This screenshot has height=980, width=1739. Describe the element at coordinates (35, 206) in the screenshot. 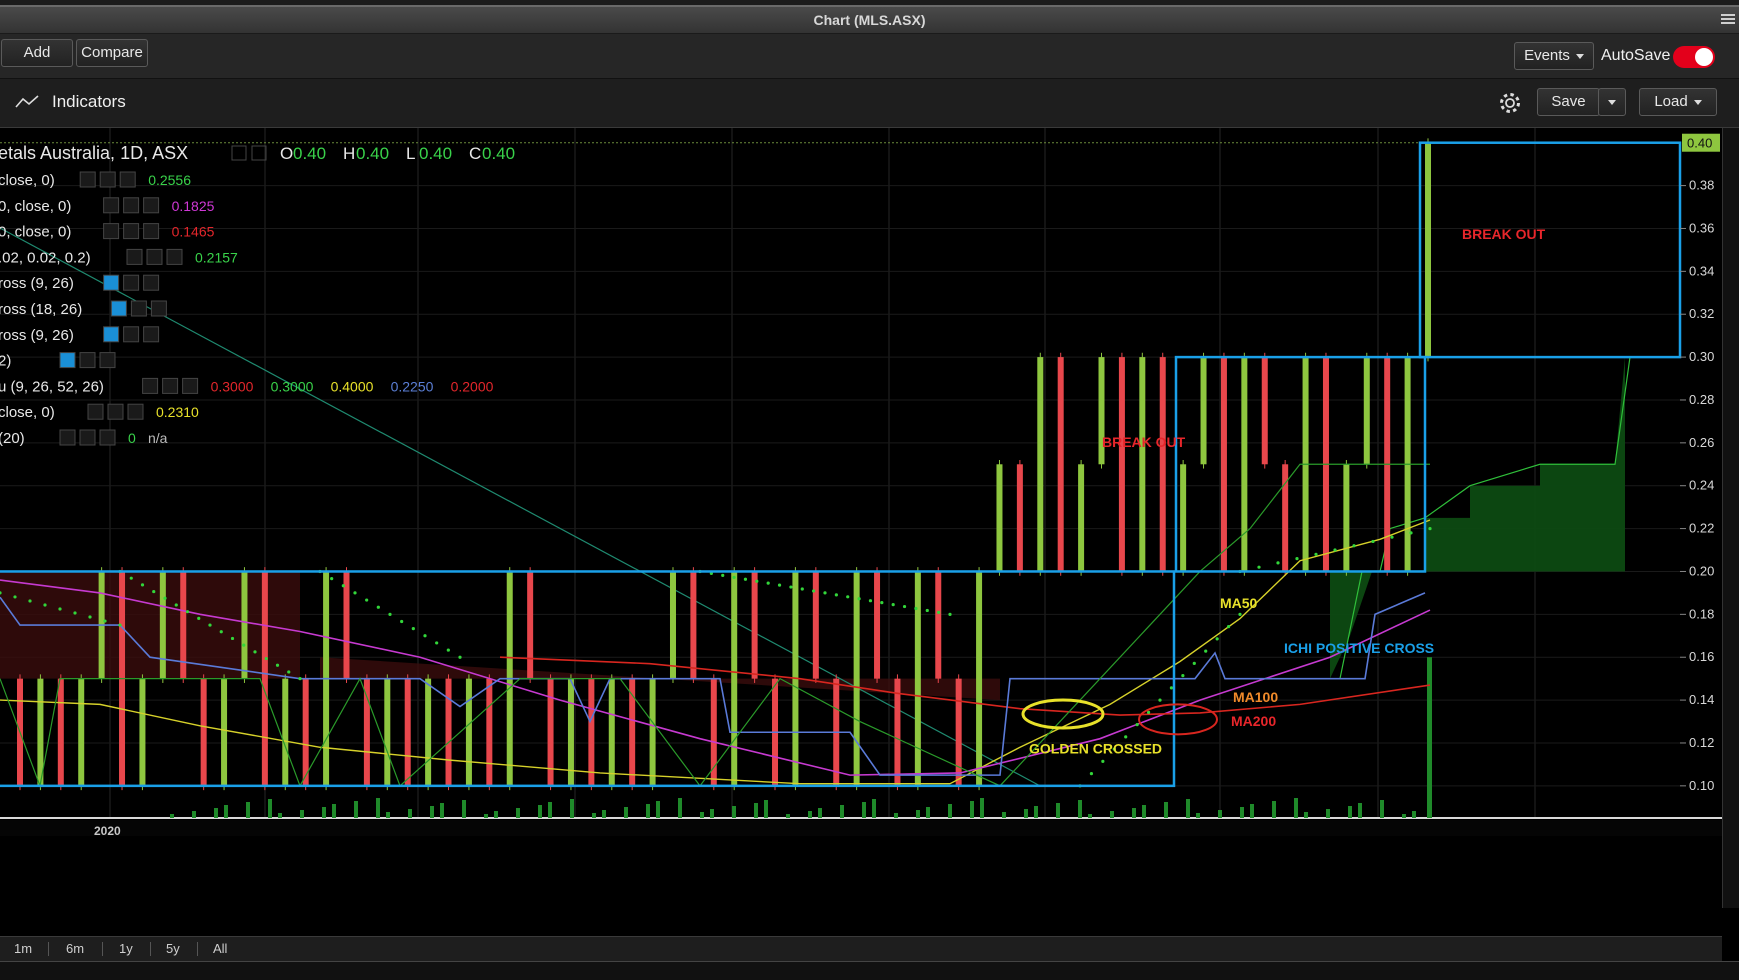

I see `study-name: 0, close, 0)` at that location.